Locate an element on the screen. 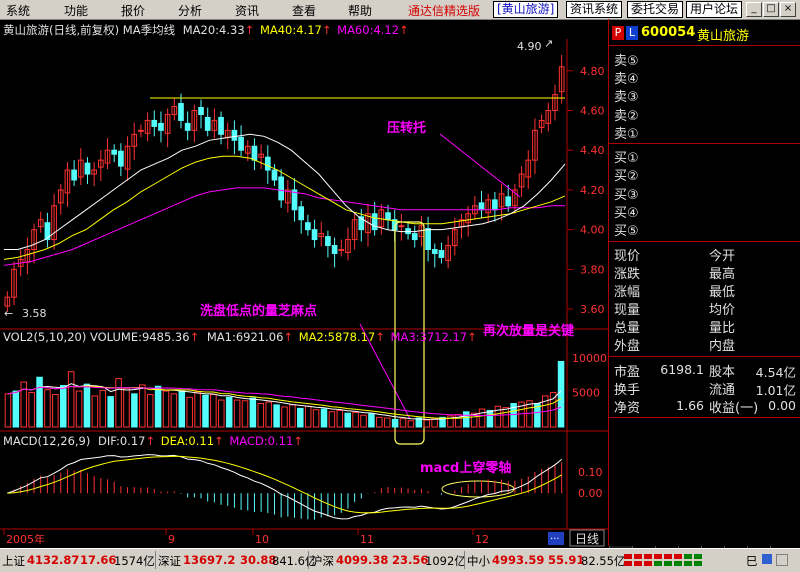 This screenshot has width=800, height=572. zx-label: 中小 is located at coordinates (478, 561).